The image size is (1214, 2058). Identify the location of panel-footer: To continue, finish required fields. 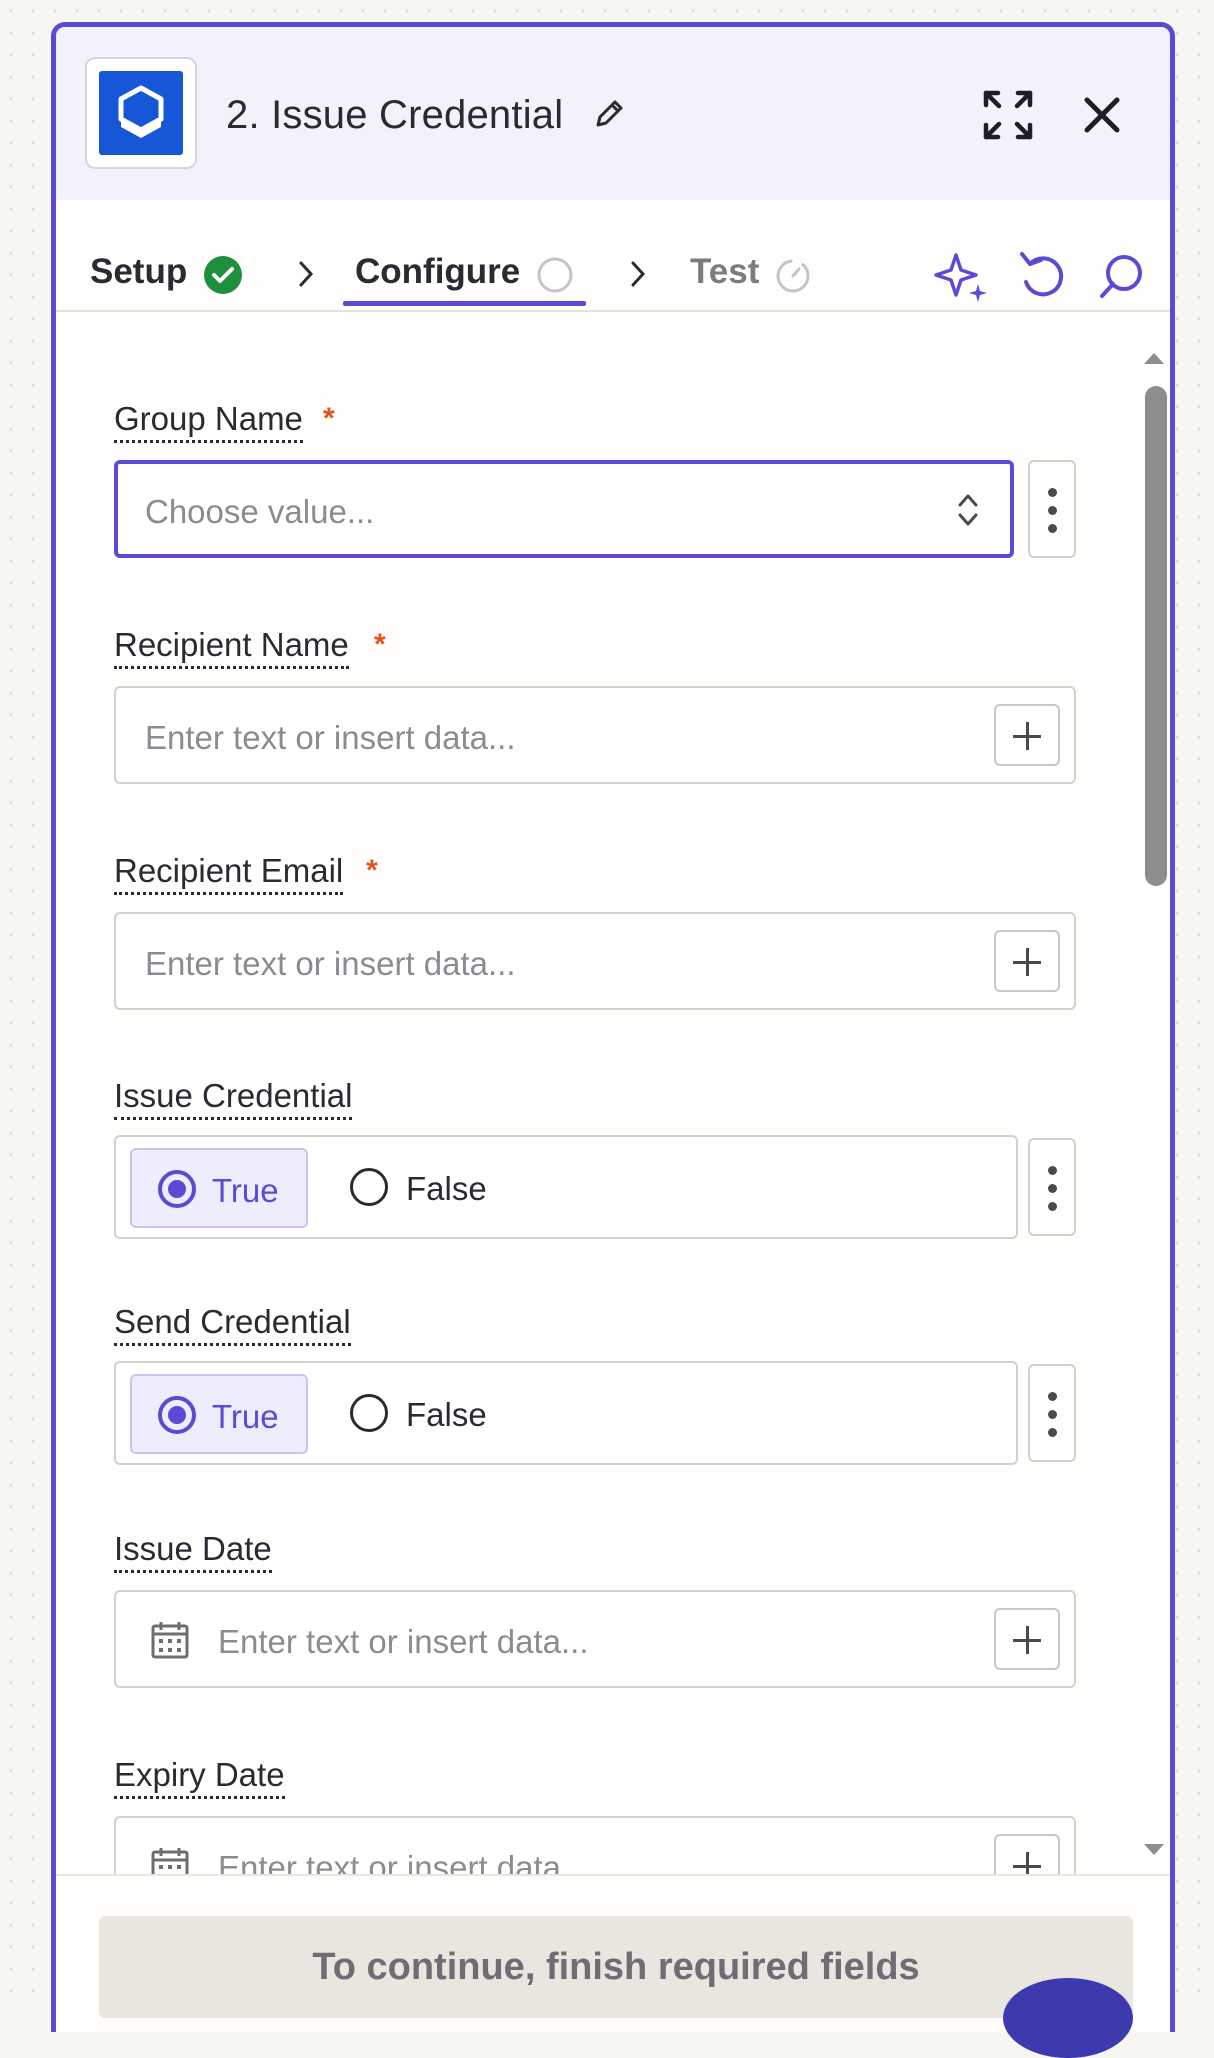
(613, 1953).